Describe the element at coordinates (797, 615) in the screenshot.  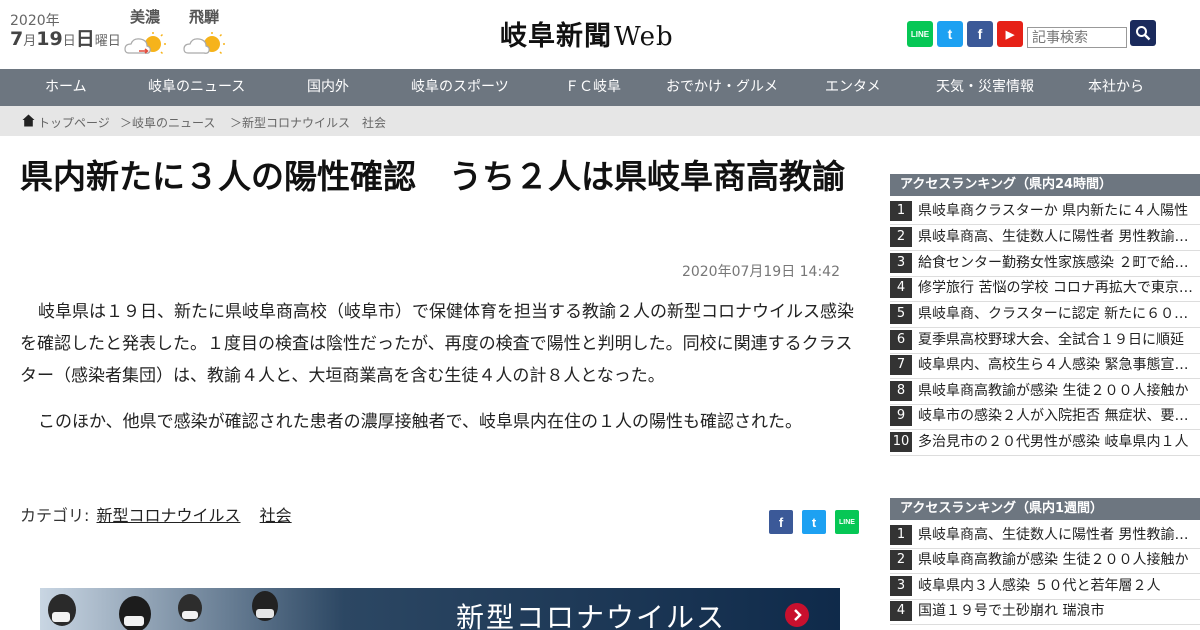
I see `arrow-right-icon` at that location.